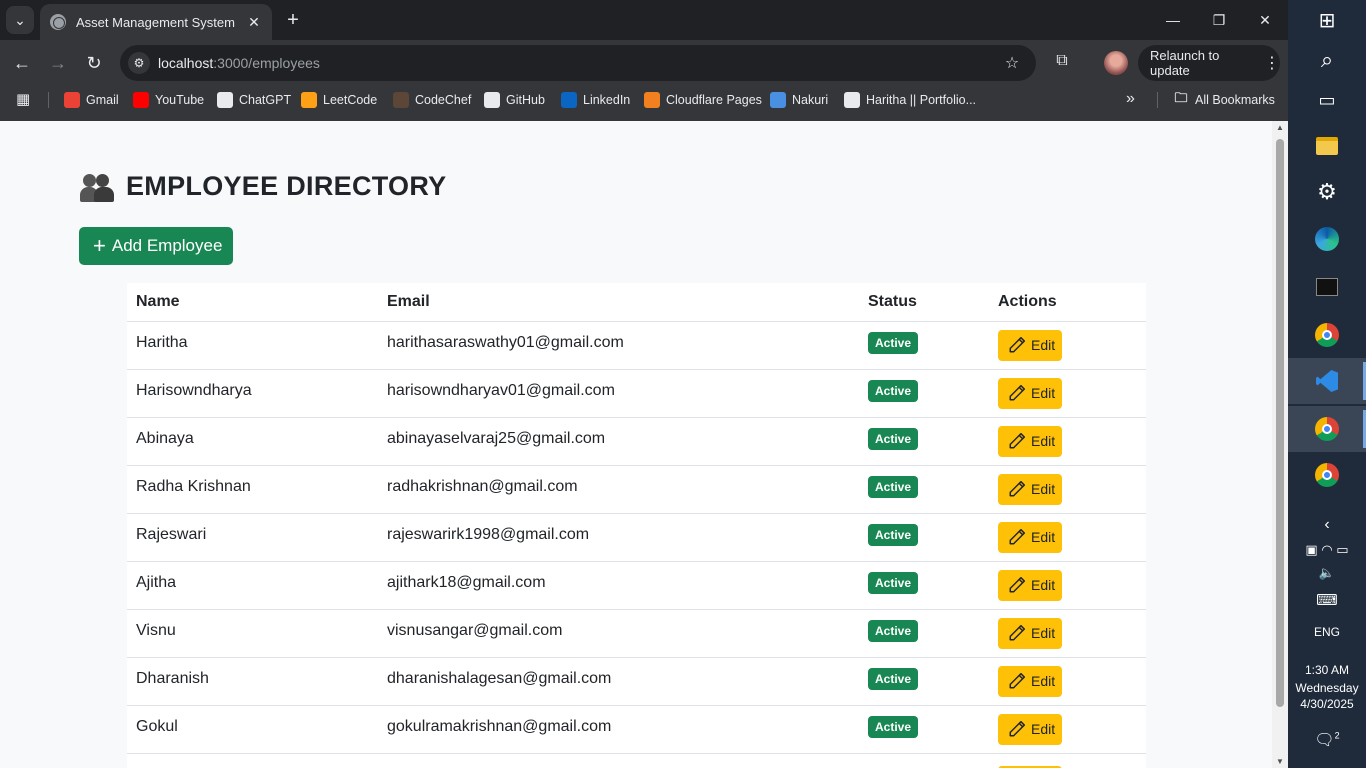 This screenshot has height=768, width=1366. Describe the element at coordinates (94, 63) in the screenshot. I see `reload-button: ↻` at that location.